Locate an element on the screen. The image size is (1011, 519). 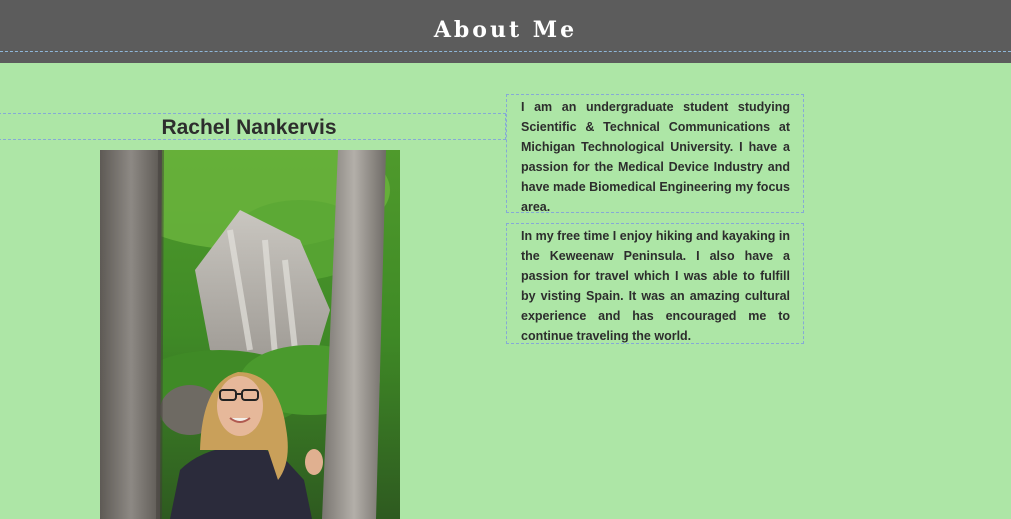
page-header: About Me is located at coordinates (505, 31).